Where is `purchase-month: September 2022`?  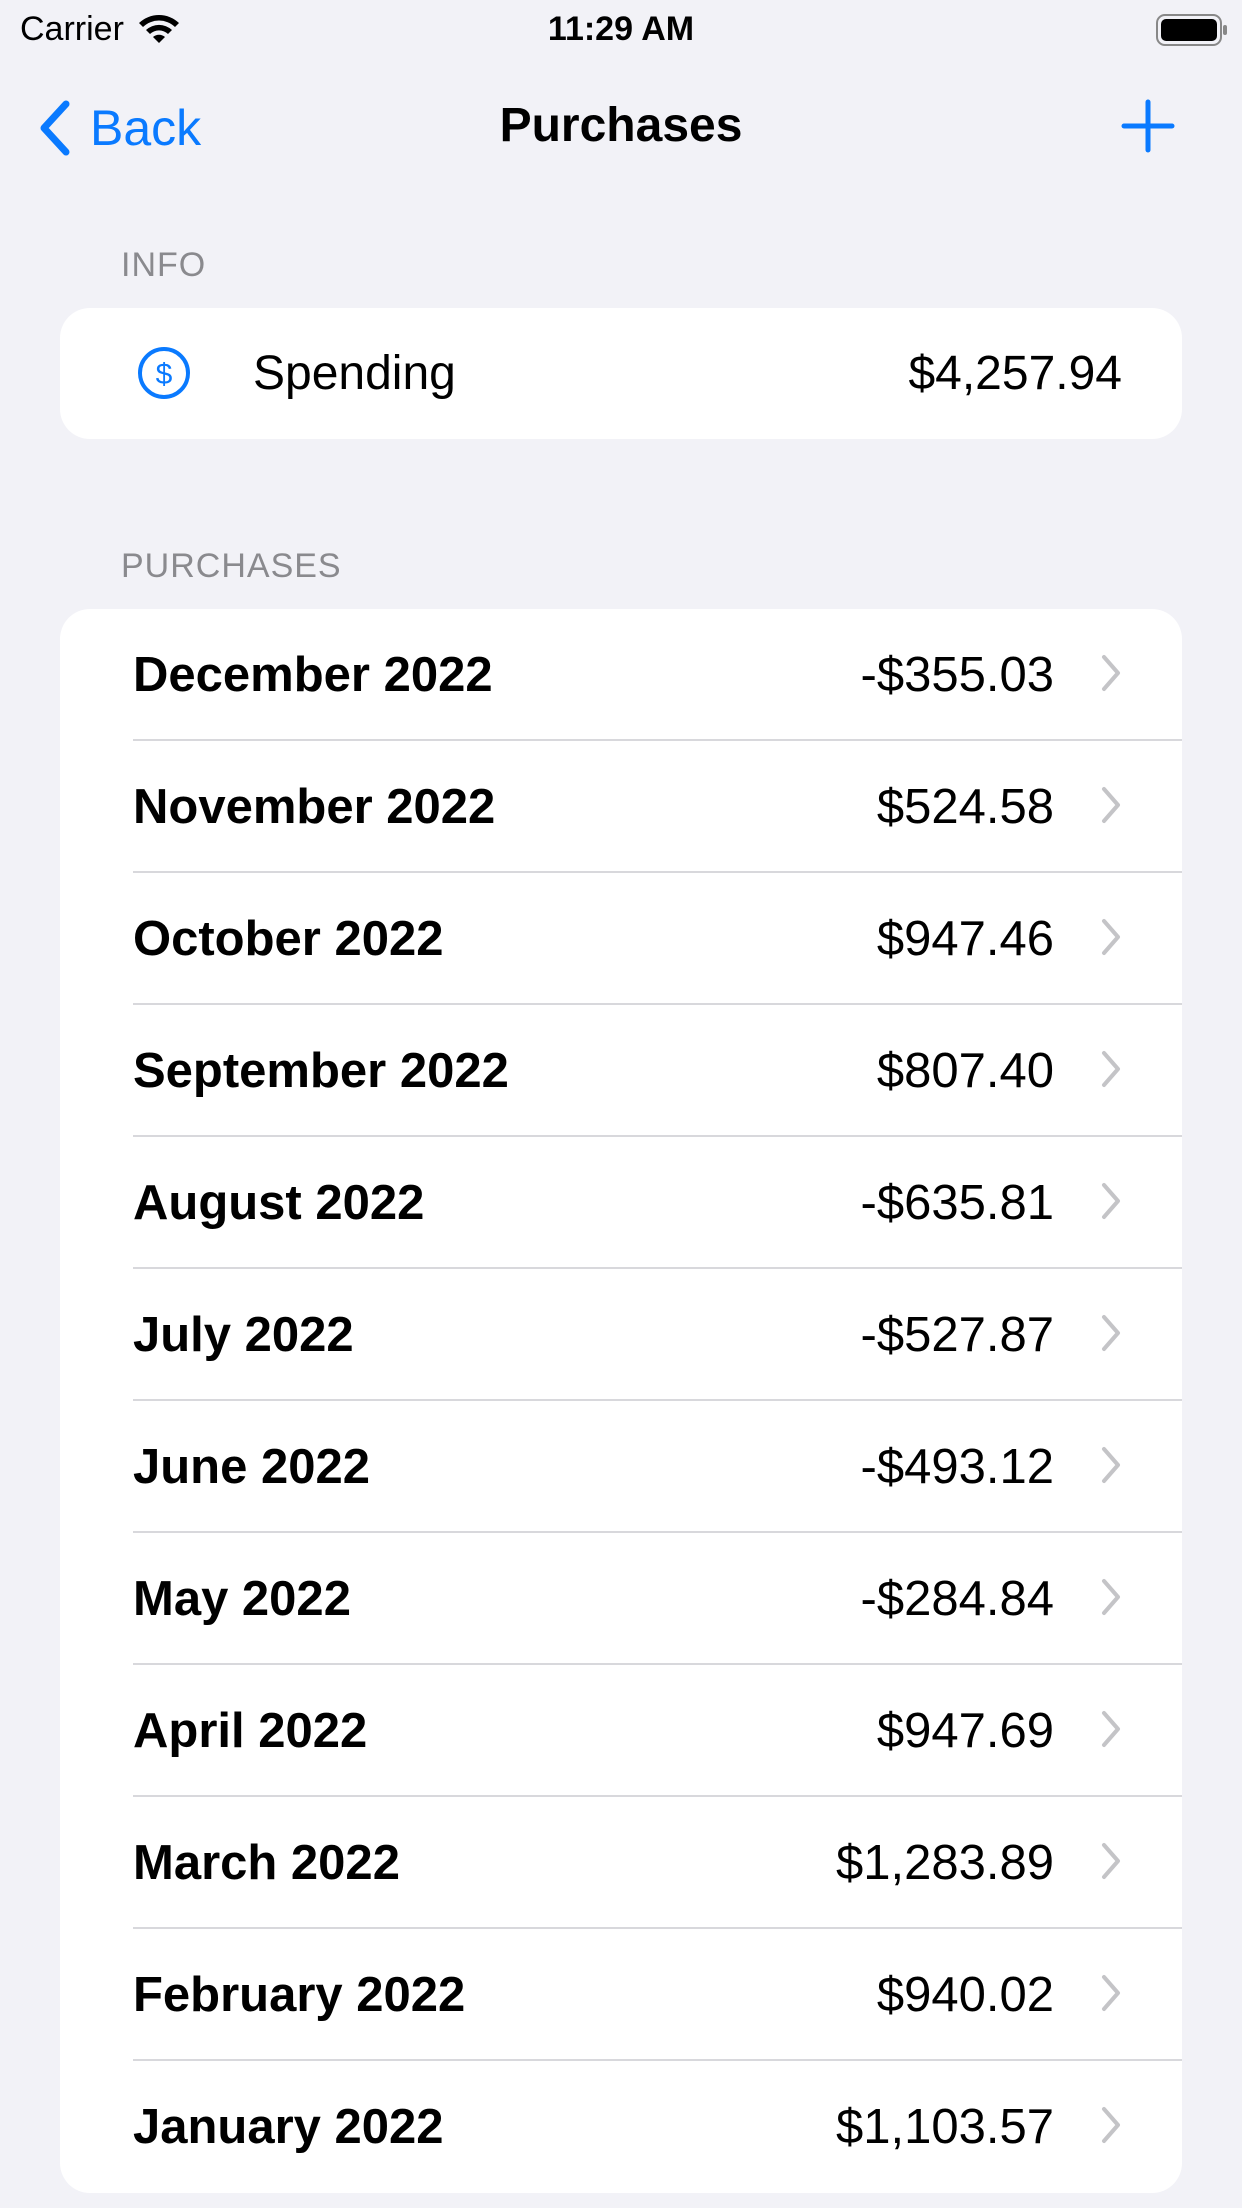 purchase-month: September 2022 is located at coordinates (321, 1071).